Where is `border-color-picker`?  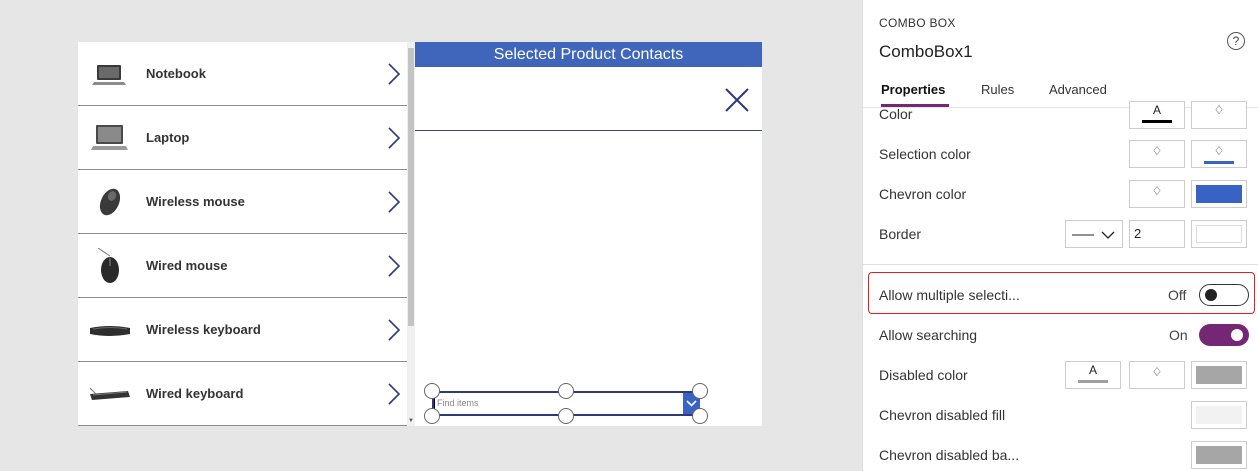 border-color-picker is located at coordinates (1219, 234).